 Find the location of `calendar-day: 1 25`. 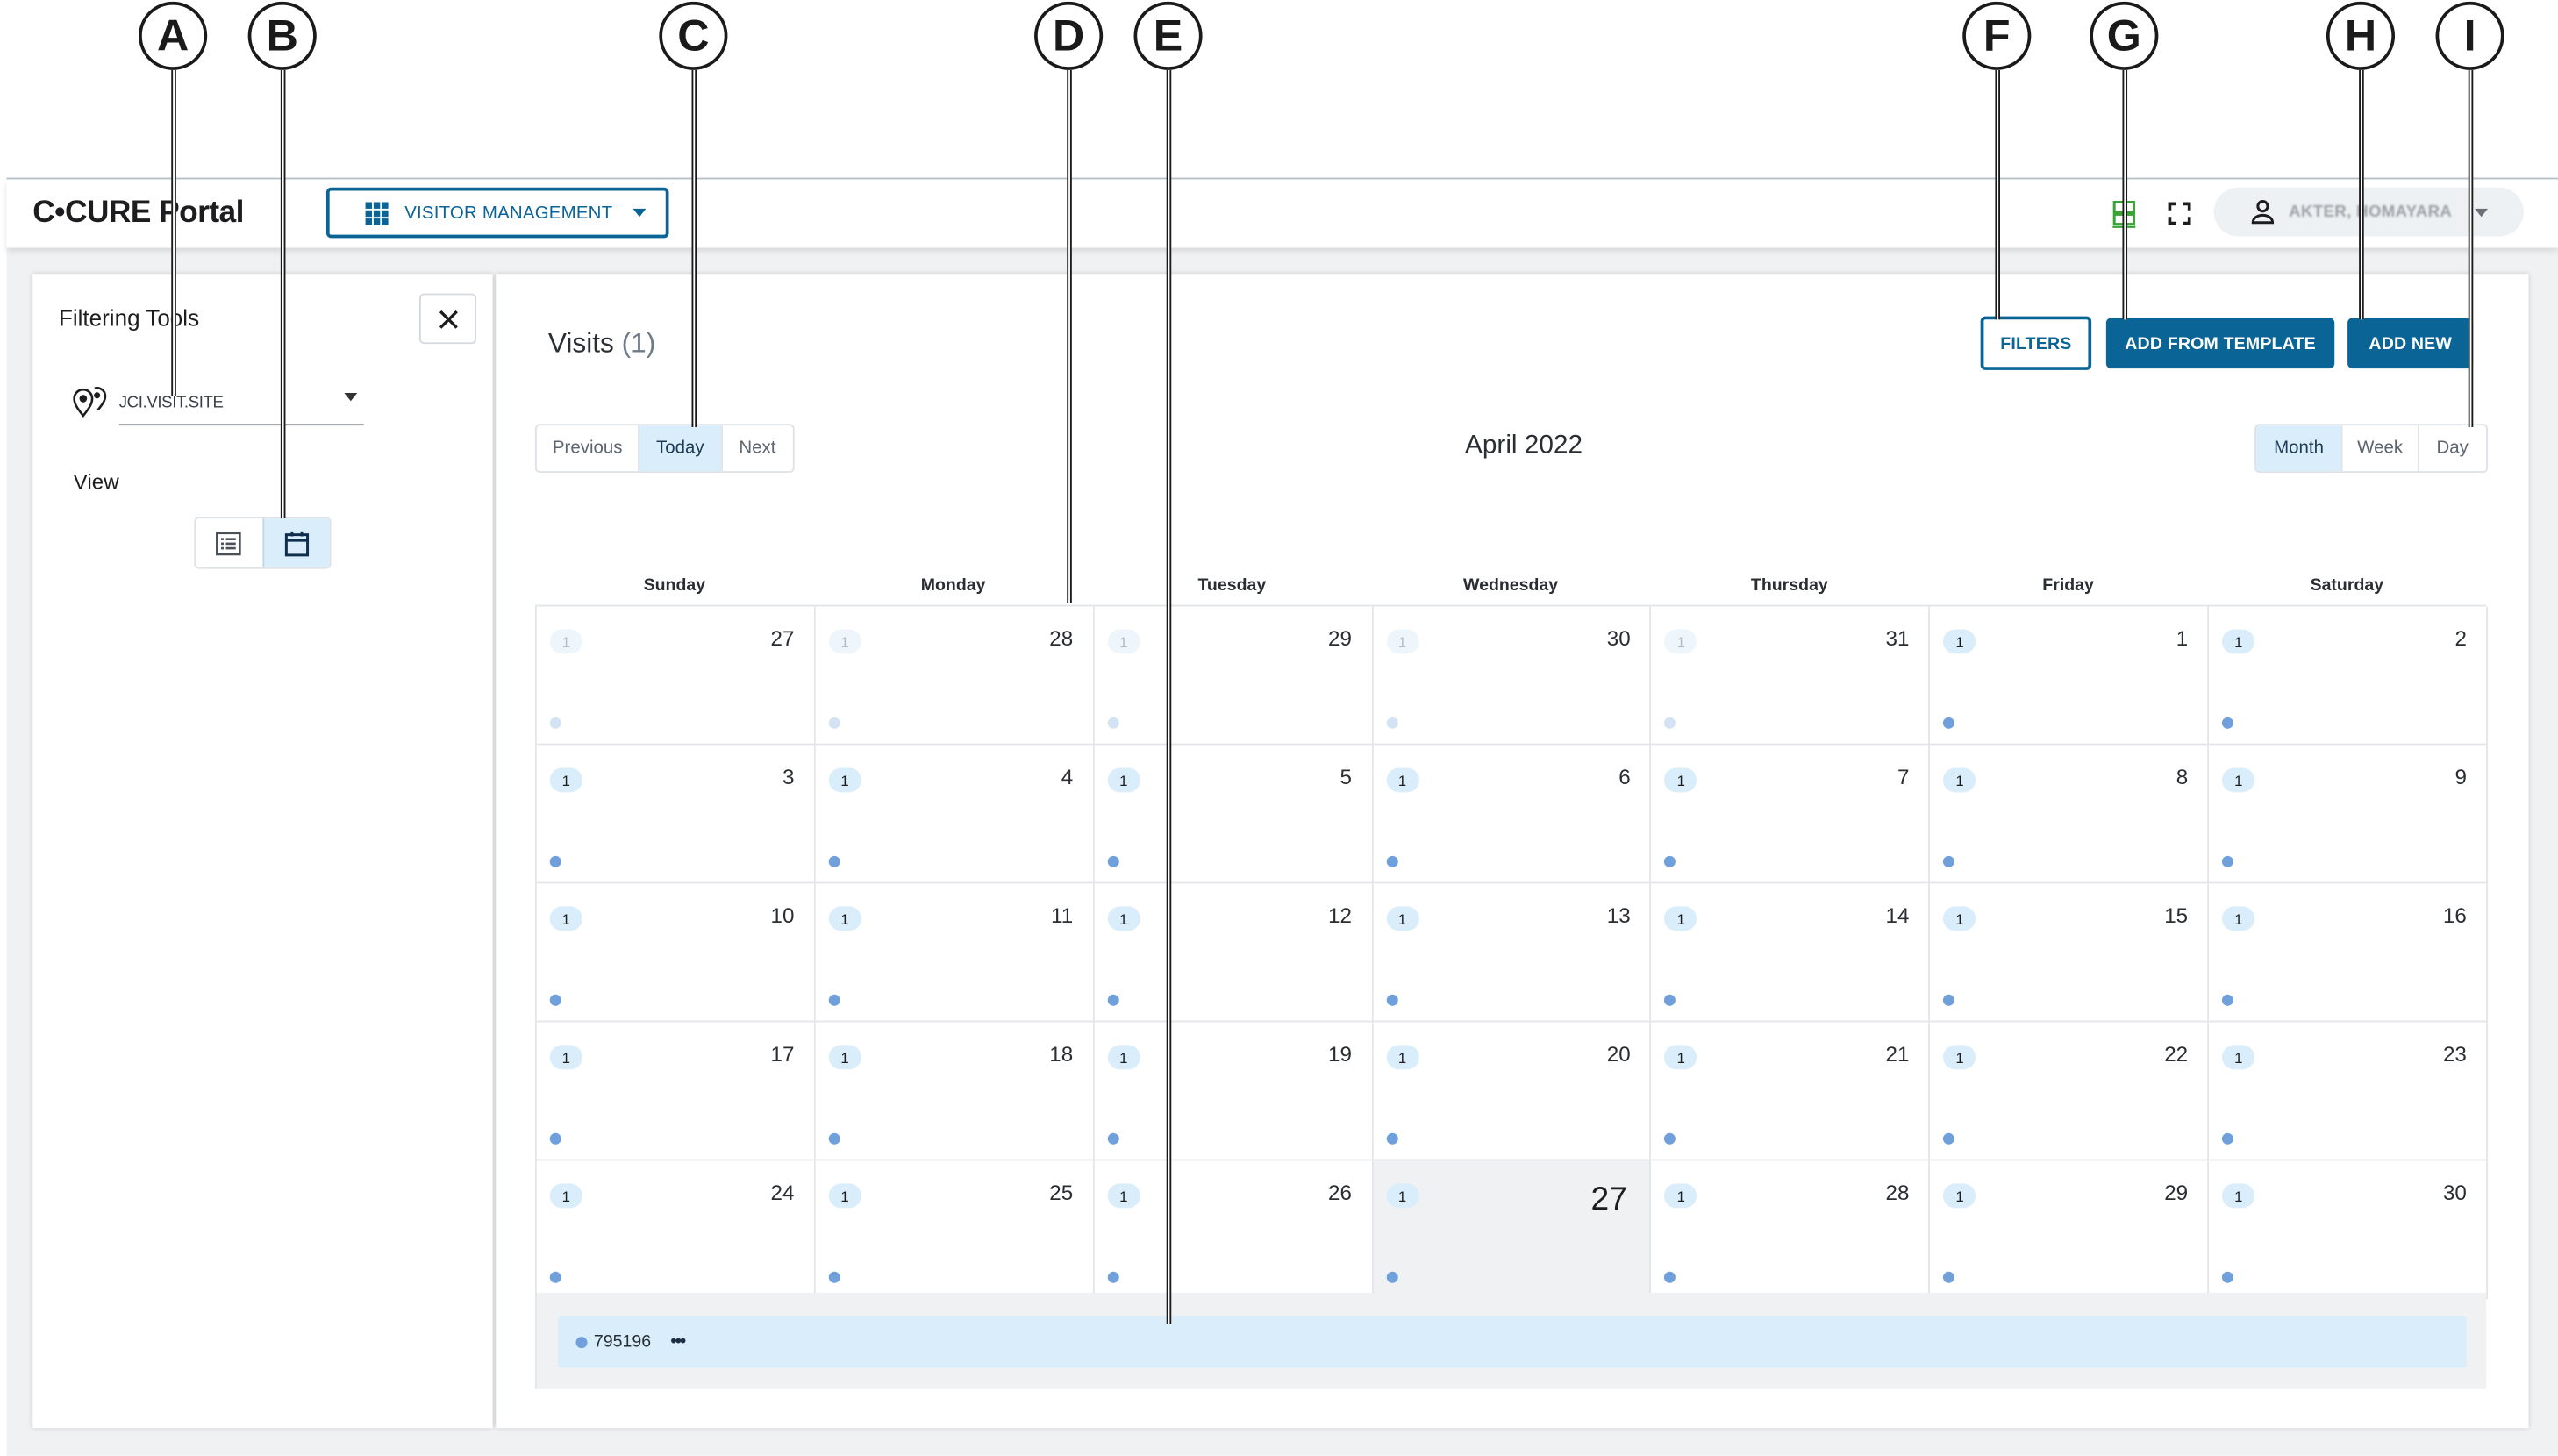

calendar-day: 1 25 is located at coordinates (955, 1229).